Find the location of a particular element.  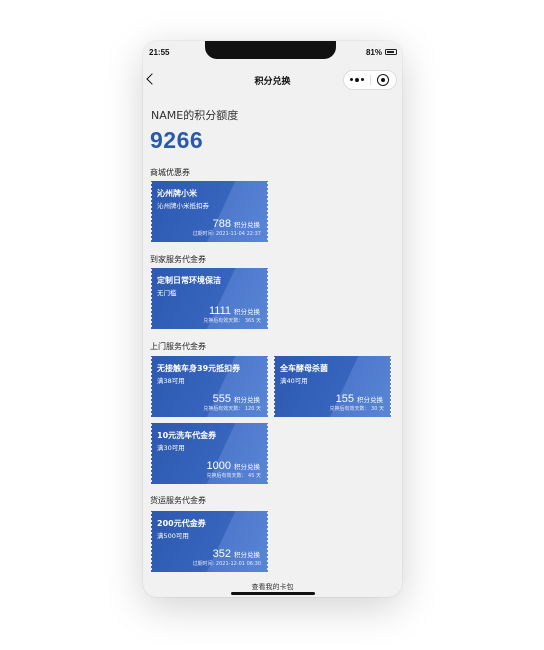

coupon-points: 155 积分兑换 is located at coordinates (359, 396).